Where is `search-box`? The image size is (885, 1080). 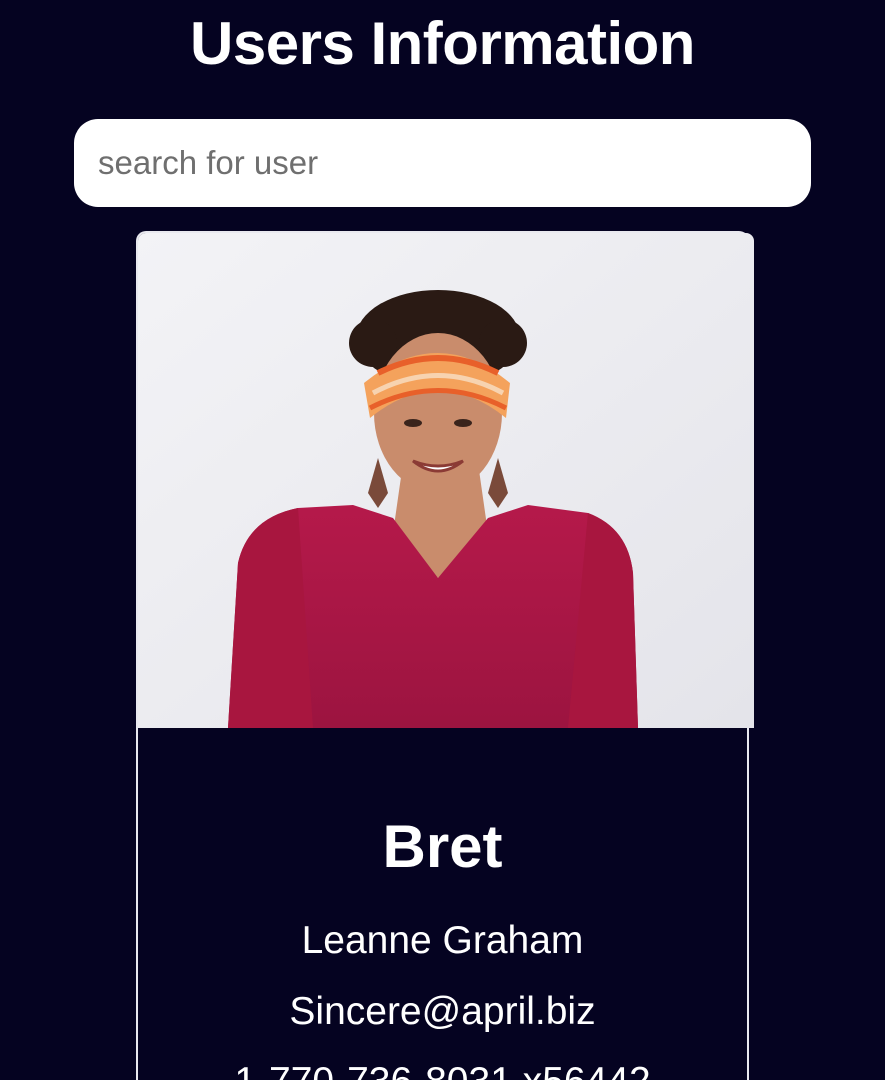 search-box is located at coordinates (442, 163).